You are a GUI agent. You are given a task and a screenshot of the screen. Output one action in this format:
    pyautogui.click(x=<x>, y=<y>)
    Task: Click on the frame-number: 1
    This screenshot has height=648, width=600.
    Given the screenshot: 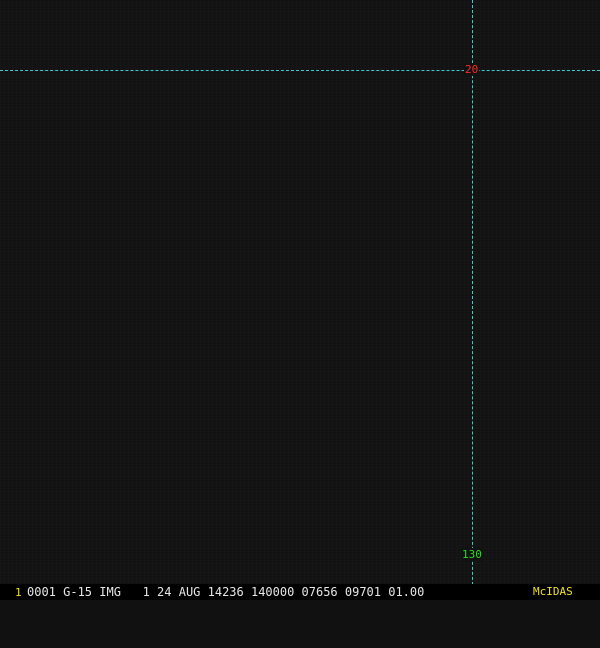 What is the action you would take?
    pyautogui.click(x=18, y=592)
    